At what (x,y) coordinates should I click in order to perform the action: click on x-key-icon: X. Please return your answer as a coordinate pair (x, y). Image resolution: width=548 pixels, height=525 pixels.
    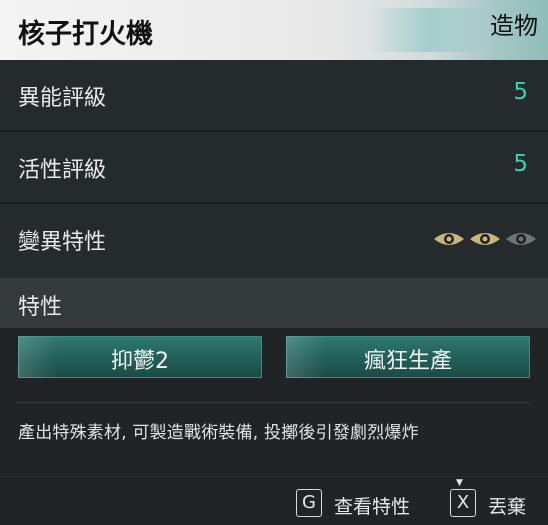
    Looking at the image, I should click on (463, 503).